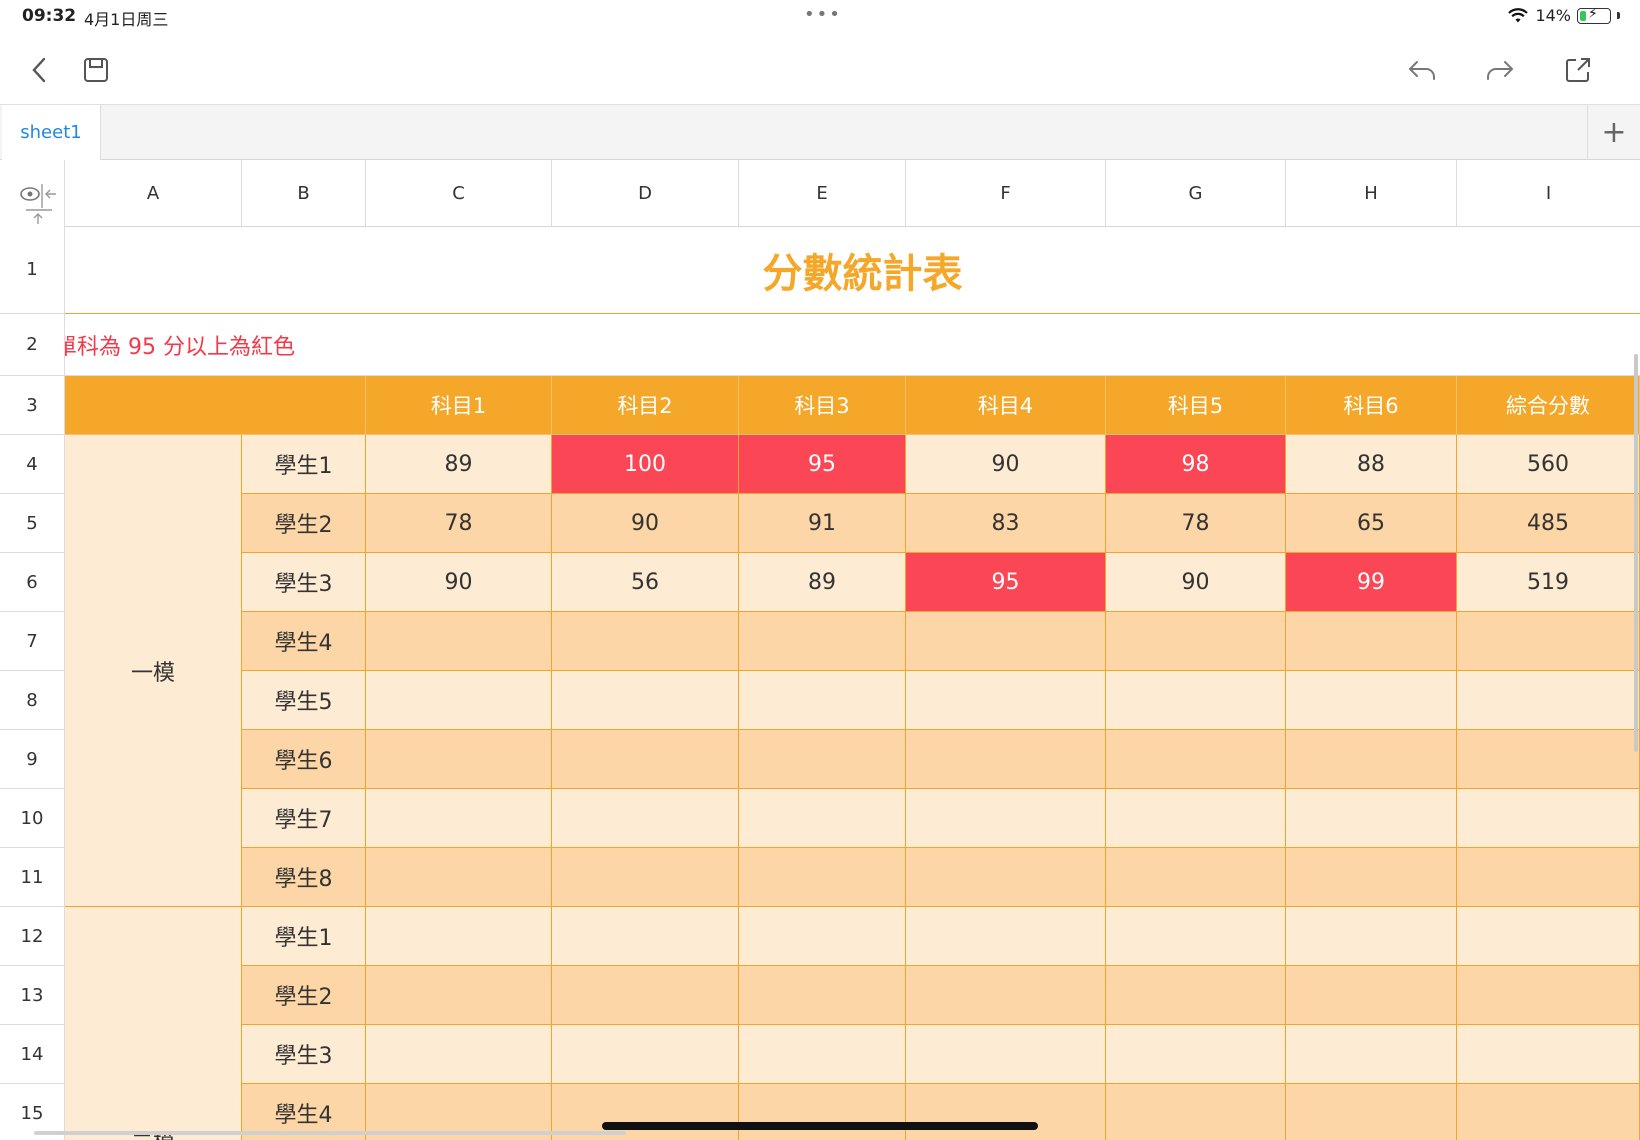  Describe the element at coordinates (1006, 193) in the screenshot. I see `column-header-f: F` at that location.